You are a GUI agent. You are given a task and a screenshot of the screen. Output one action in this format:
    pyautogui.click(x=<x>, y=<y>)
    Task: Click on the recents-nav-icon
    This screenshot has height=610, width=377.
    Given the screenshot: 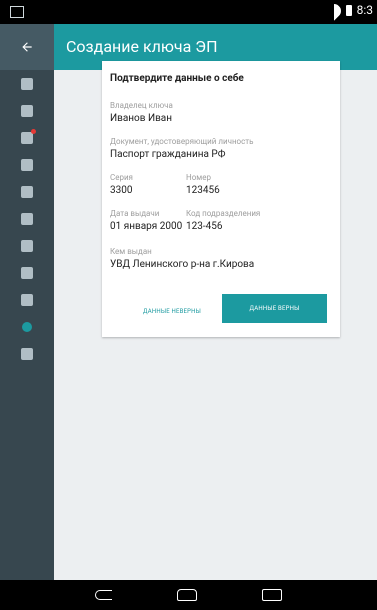 What is the action you would take?
    pyautogui.click(x=272, y=595)
    